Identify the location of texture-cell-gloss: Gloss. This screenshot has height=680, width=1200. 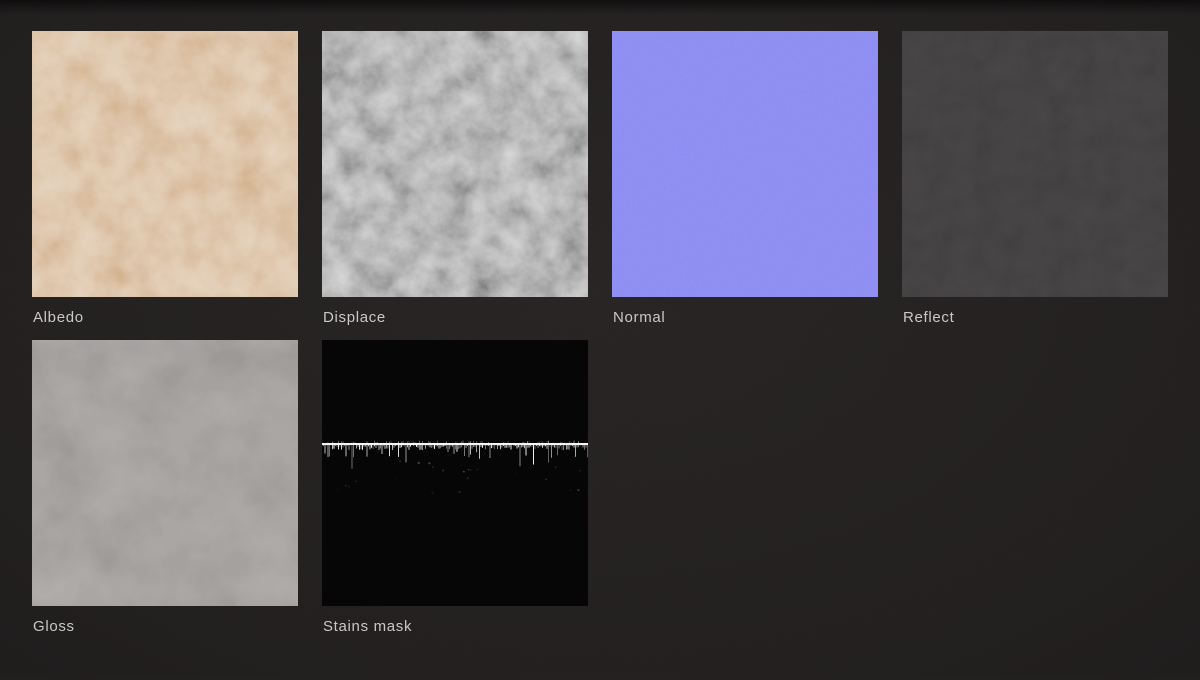
(165, 488).